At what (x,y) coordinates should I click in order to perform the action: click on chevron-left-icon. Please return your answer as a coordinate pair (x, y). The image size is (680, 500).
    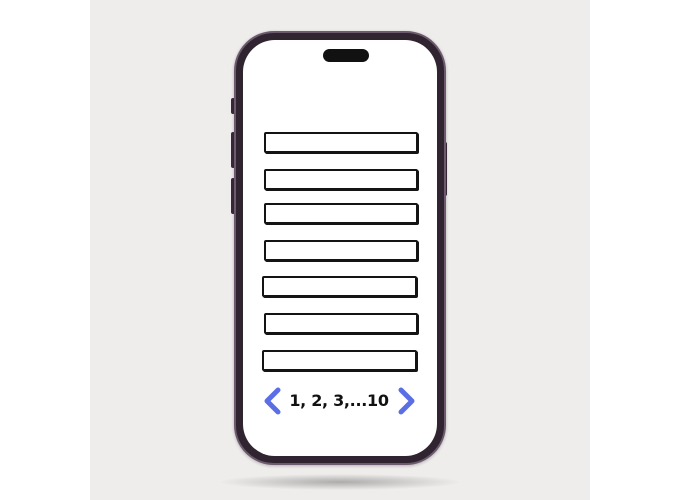
    Looking at the image, I should click on (272, 401).